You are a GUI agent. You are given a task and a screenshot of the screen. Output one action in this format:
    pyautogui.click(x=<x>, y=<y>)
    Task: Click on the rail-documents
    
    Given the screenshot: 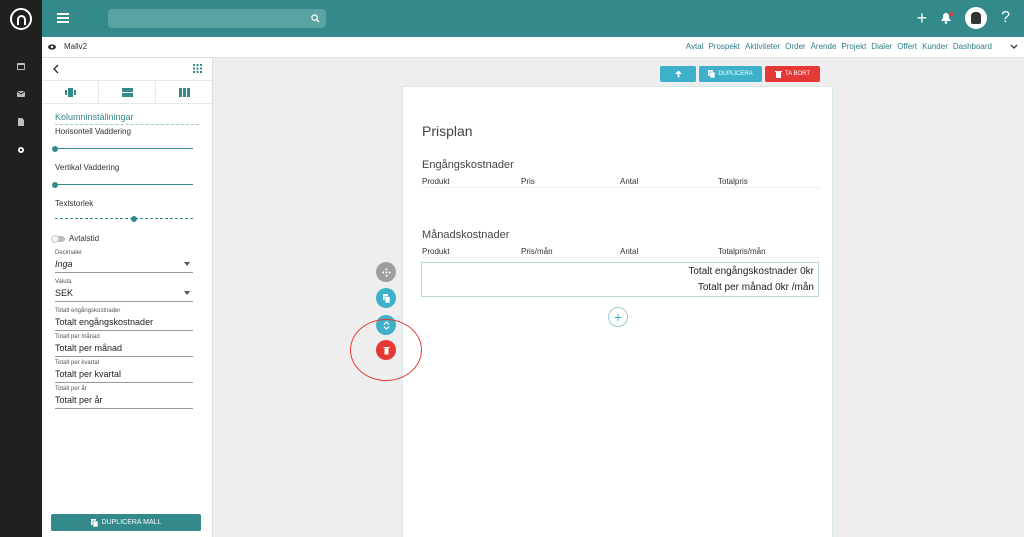 What is the action you would take?
    pyautogui.click(x=21, y=122)
    